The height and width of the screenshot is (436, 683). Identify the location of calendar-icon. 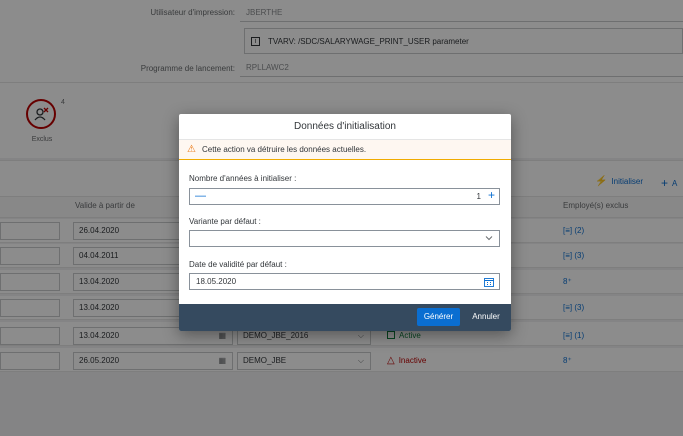
(489, 282).